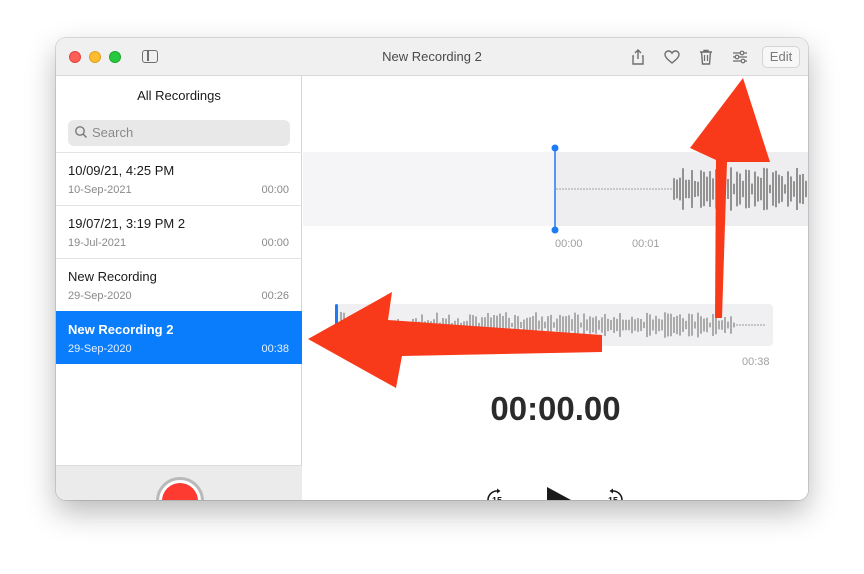 Image resolution: width=864 pixels, height=574 pixels. I want to click on share-icon, so click(638, 57).